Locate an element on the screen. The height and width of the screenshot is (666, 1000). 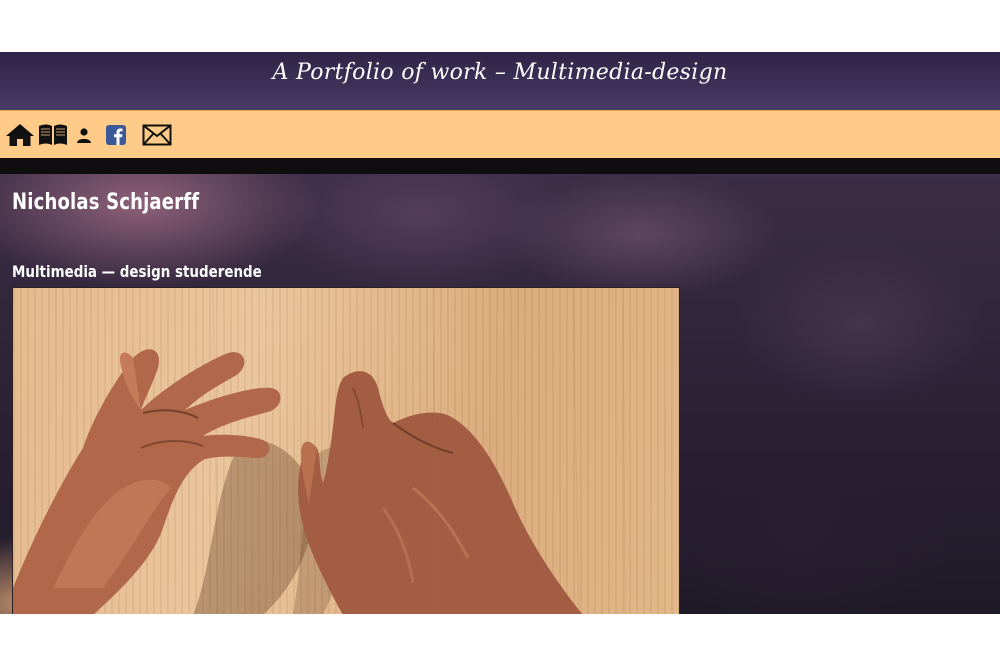
site-header: A Portfolio of work – Multimedia-design is located at coordinates (500, 81).